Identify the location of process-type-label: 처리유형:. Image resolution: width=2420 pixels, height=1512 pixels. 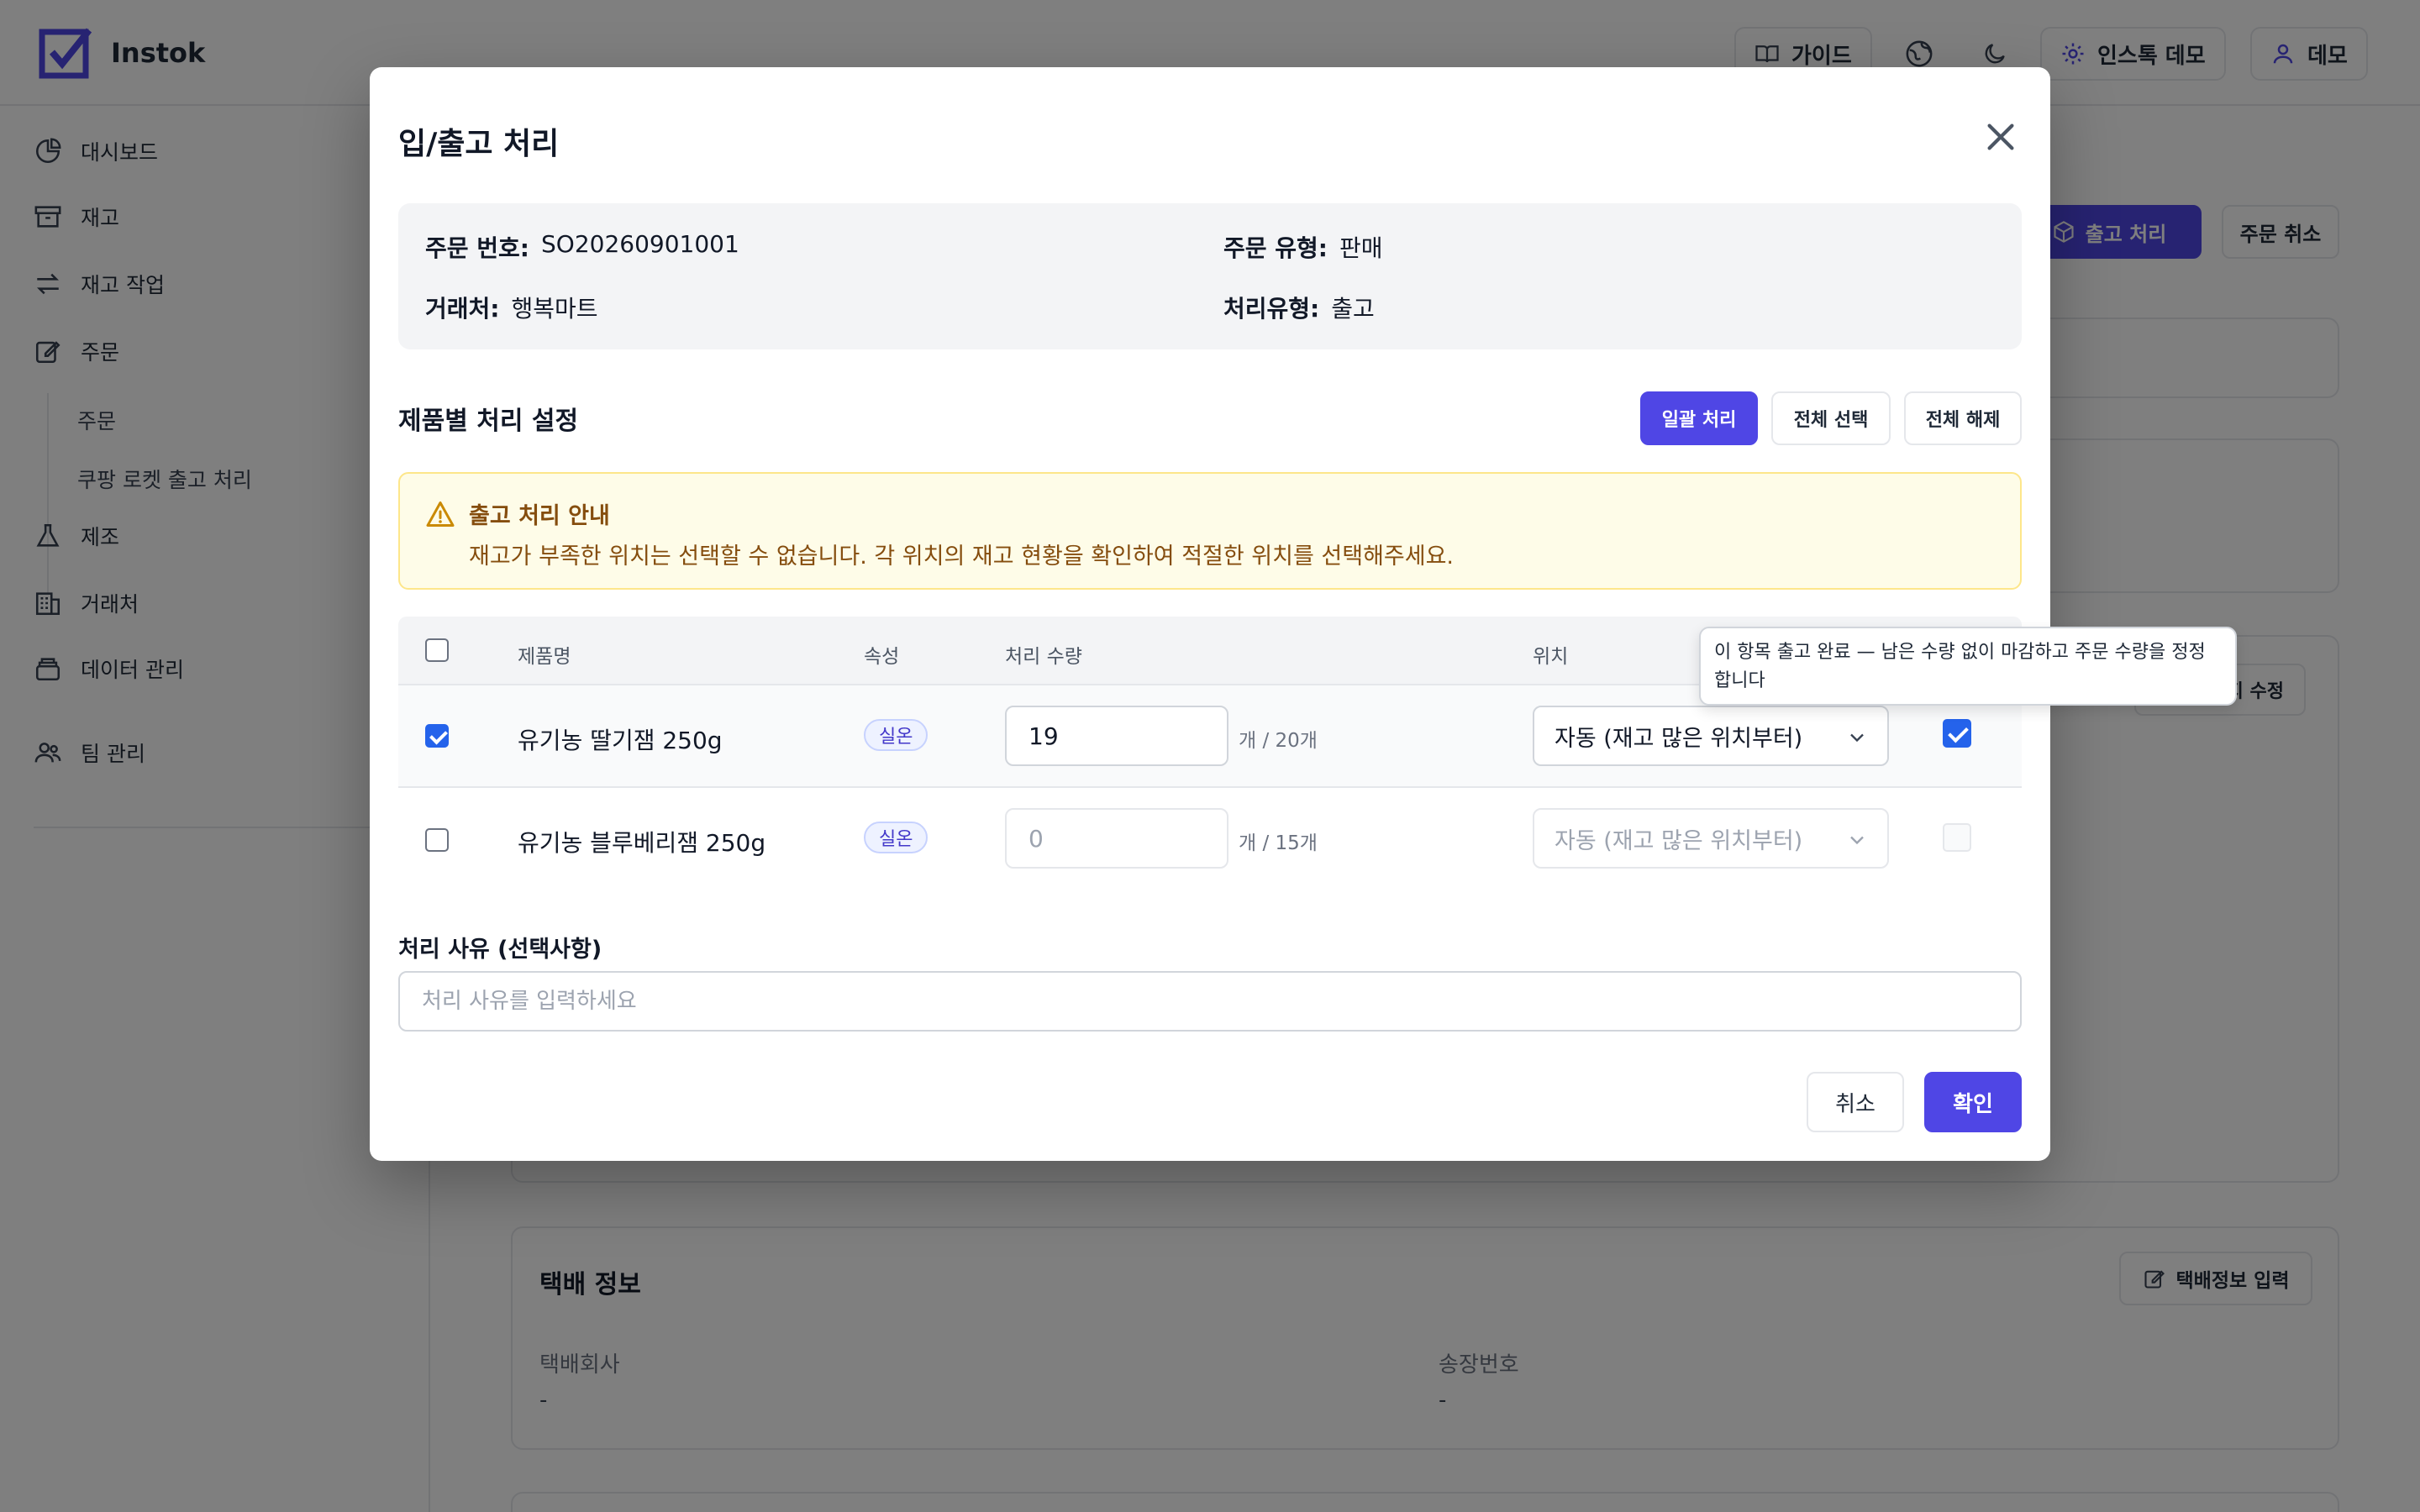
(1271, 309).